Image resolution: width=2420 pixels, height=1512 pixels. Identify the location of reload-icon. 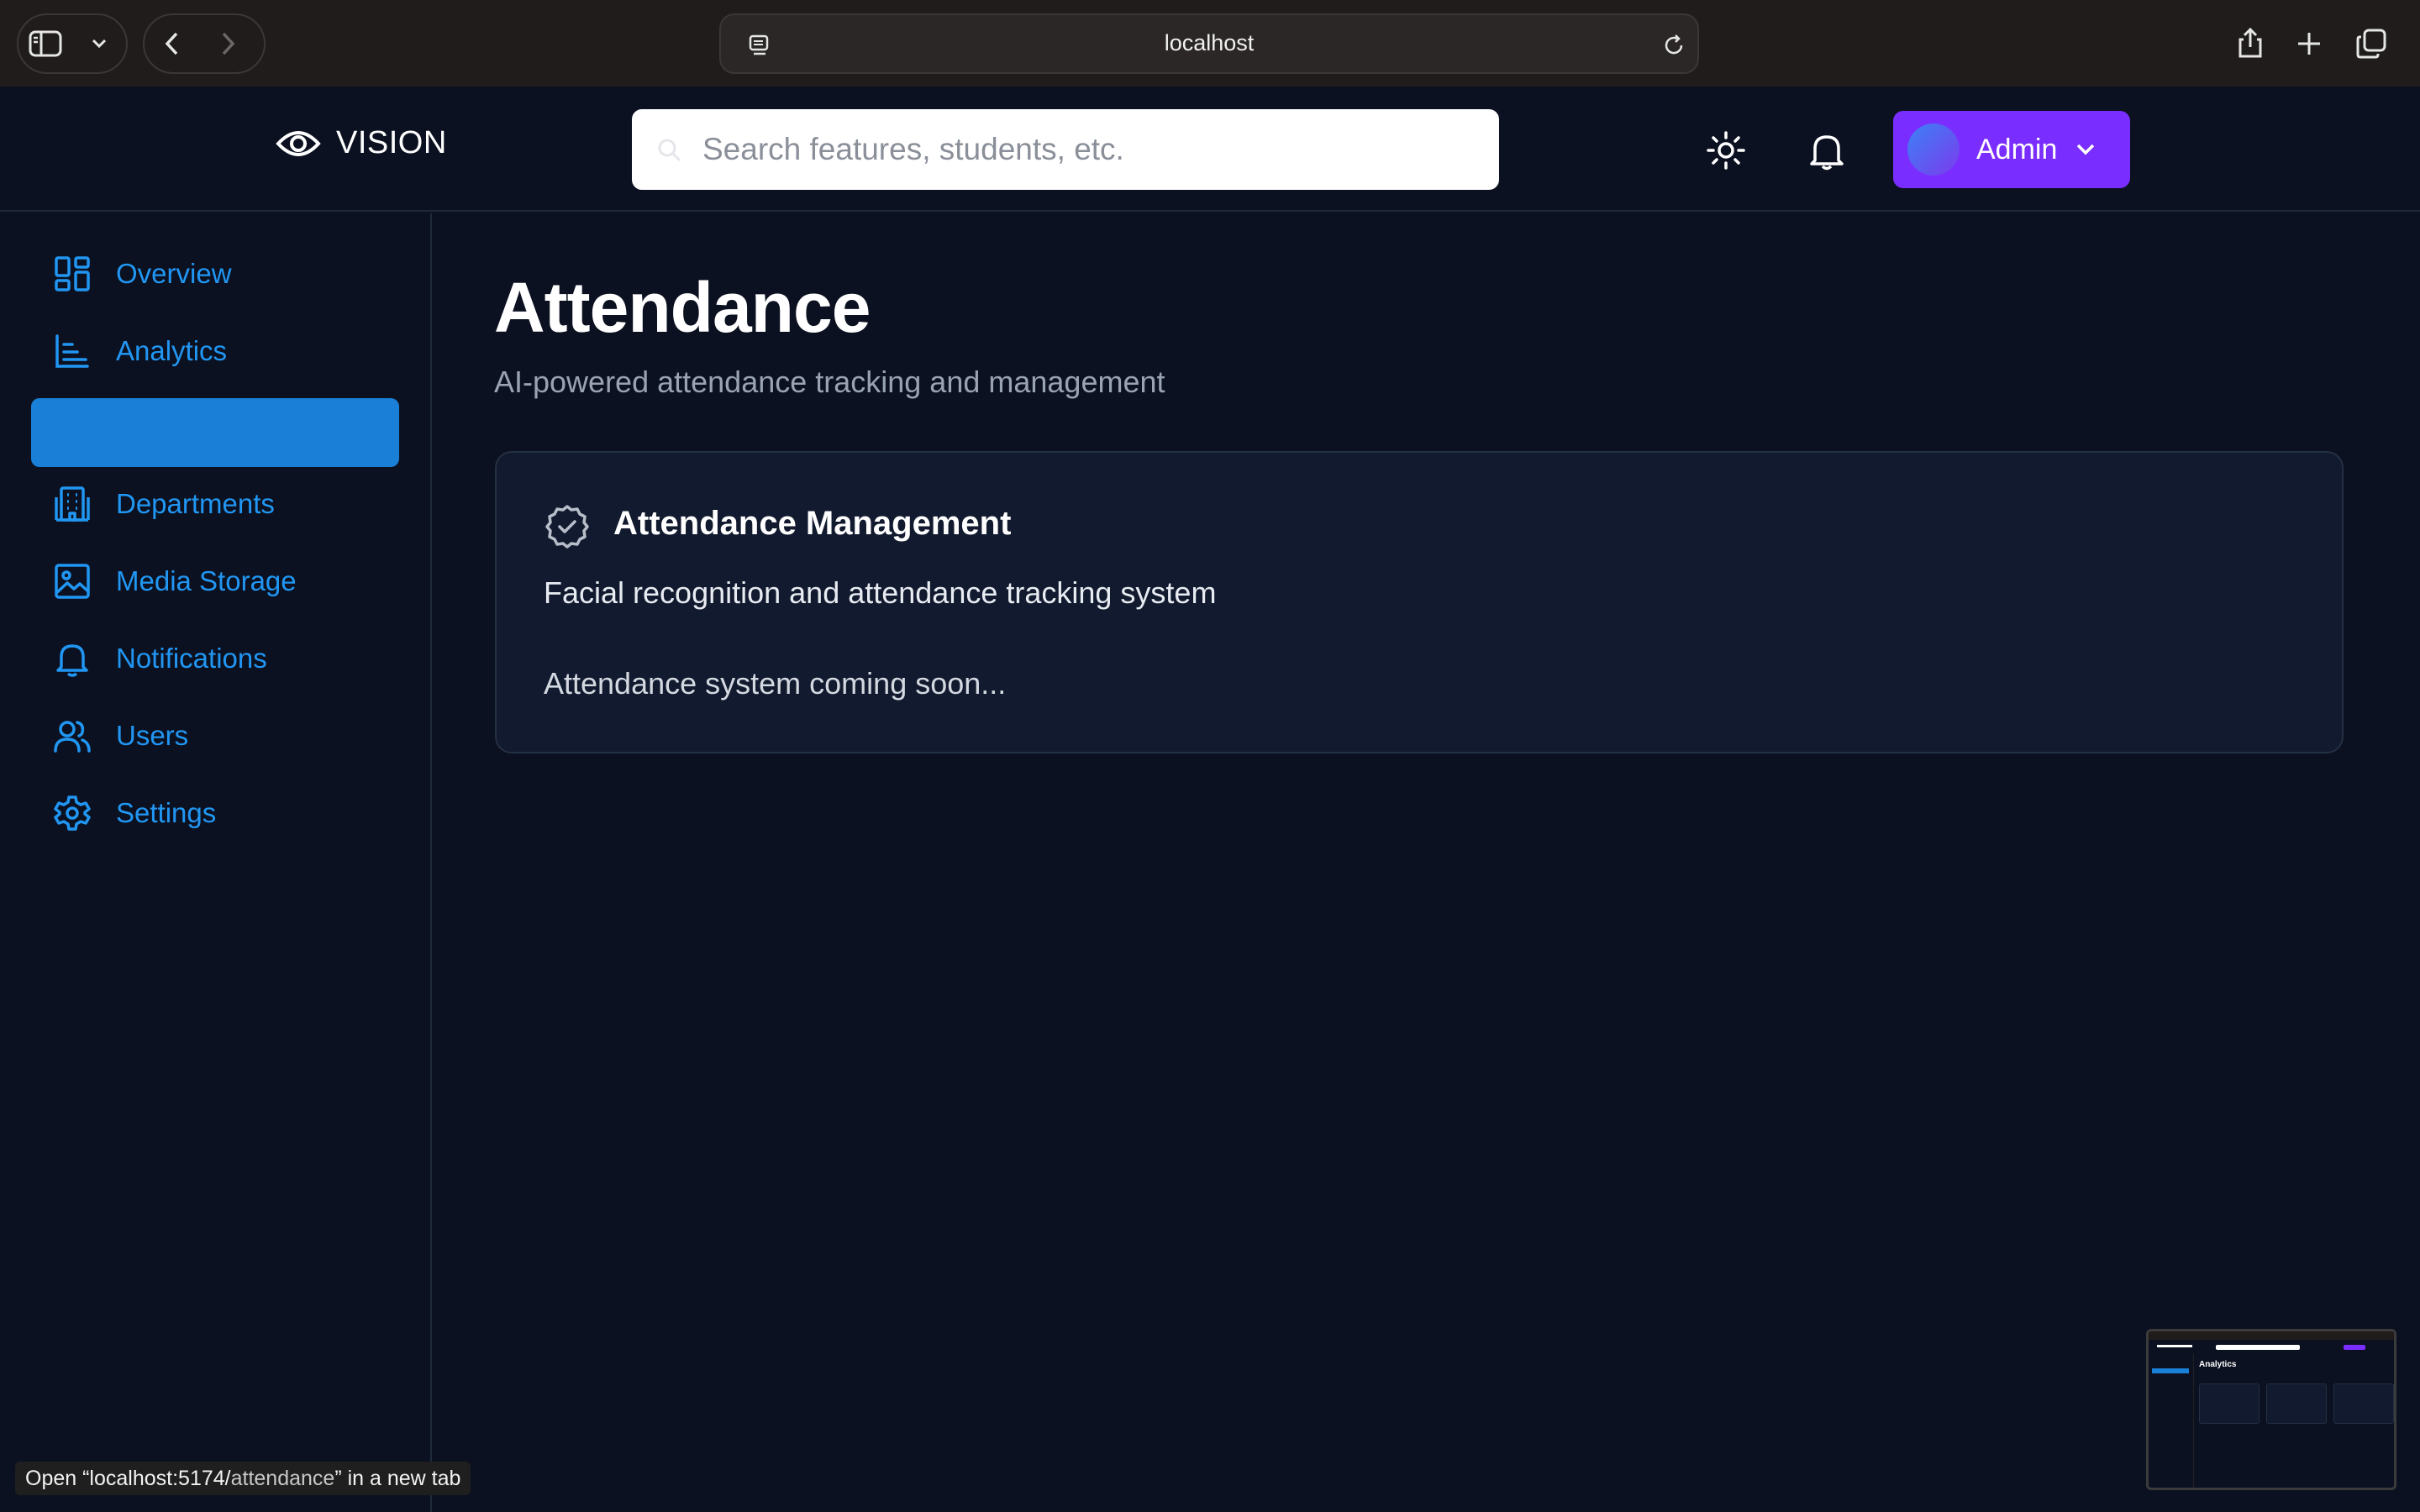
(1674, 45).